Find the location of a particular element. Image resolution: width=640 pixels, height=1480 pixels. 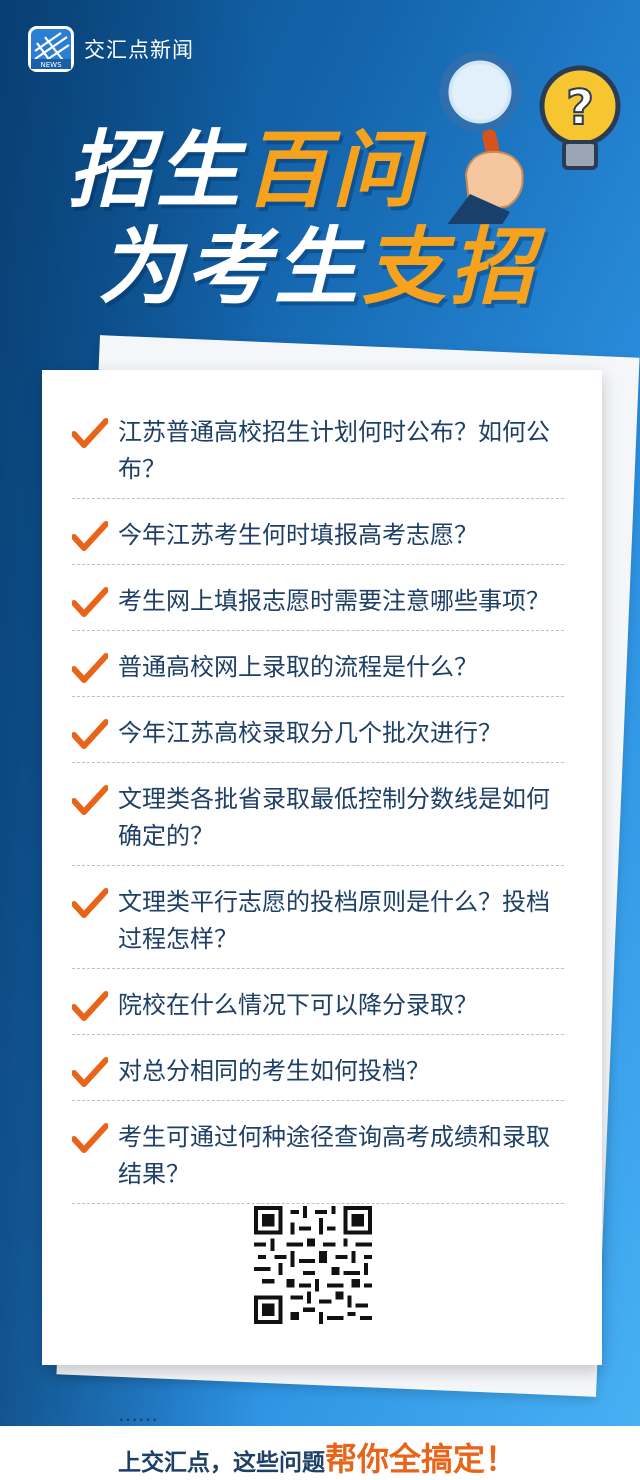

list-item: 考生可通过何种途径查询高考成绩和录取结果？ is located at coordinates (318, 1158).